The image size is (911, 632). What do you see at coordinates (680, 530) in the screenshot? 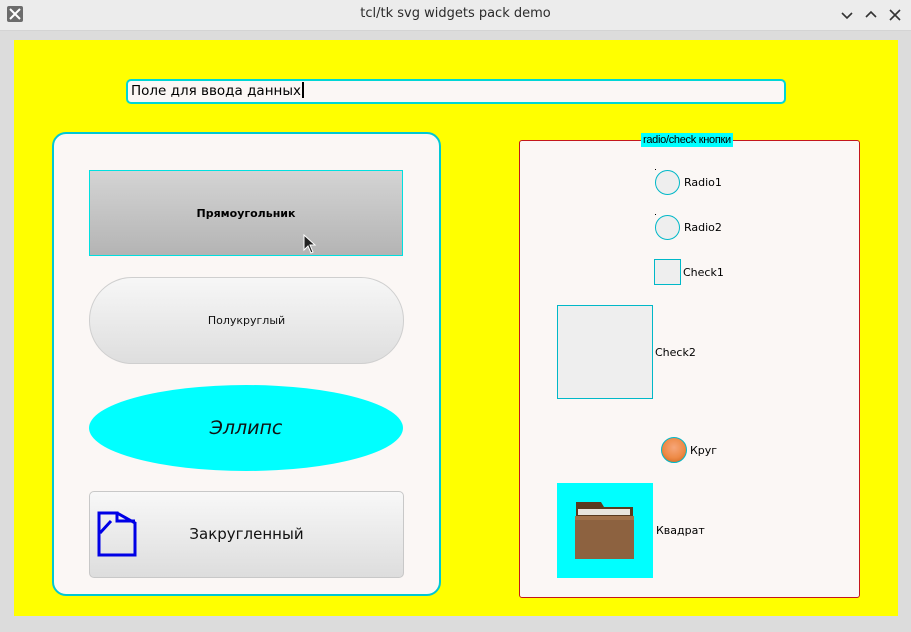
I see `square-label: Квадрат` at bounding box center [680, 530].